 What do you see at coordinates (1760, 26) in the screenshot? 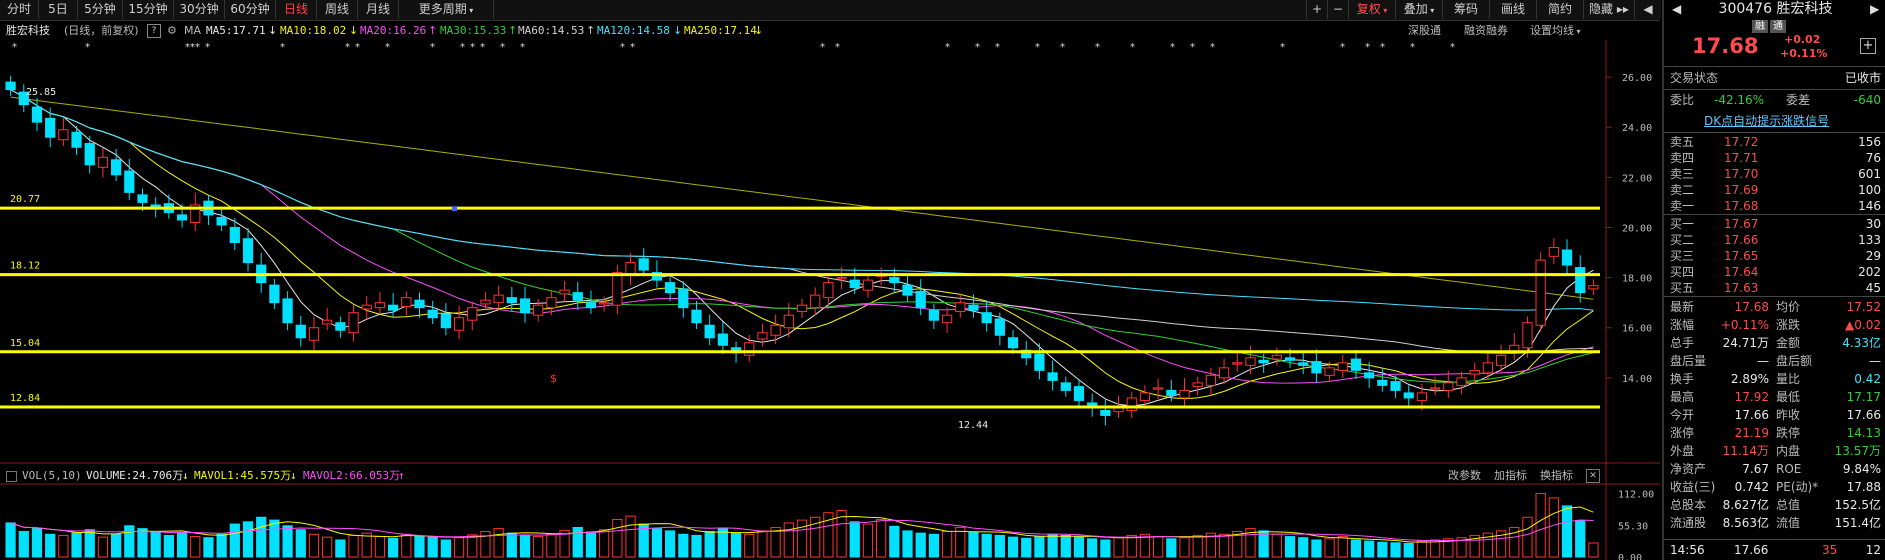
I see `margin-tag: 融` at bounding box center [1760, 26].